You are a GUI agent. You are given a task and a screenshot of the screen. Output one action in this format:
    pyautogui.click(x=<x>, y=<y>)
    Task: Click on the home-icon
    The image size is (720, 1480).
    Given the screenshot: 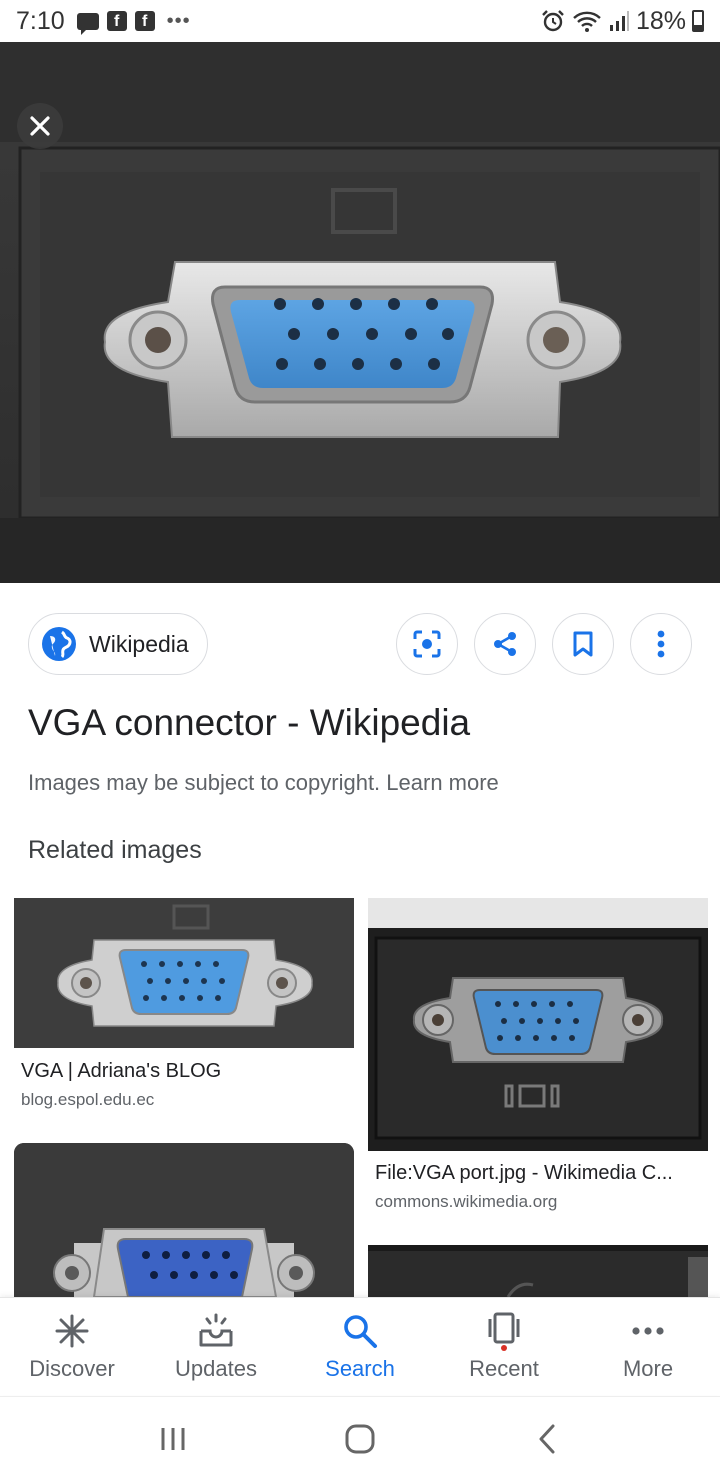 What is the action you would take?
    pyautogui.click(x=360, y=1438)
    